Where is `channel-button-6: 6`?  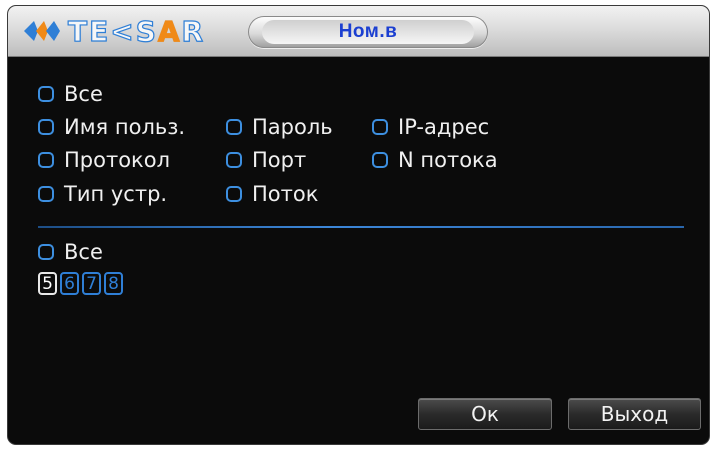 channel-button-6: 6 is located at coordinates (69, 283).